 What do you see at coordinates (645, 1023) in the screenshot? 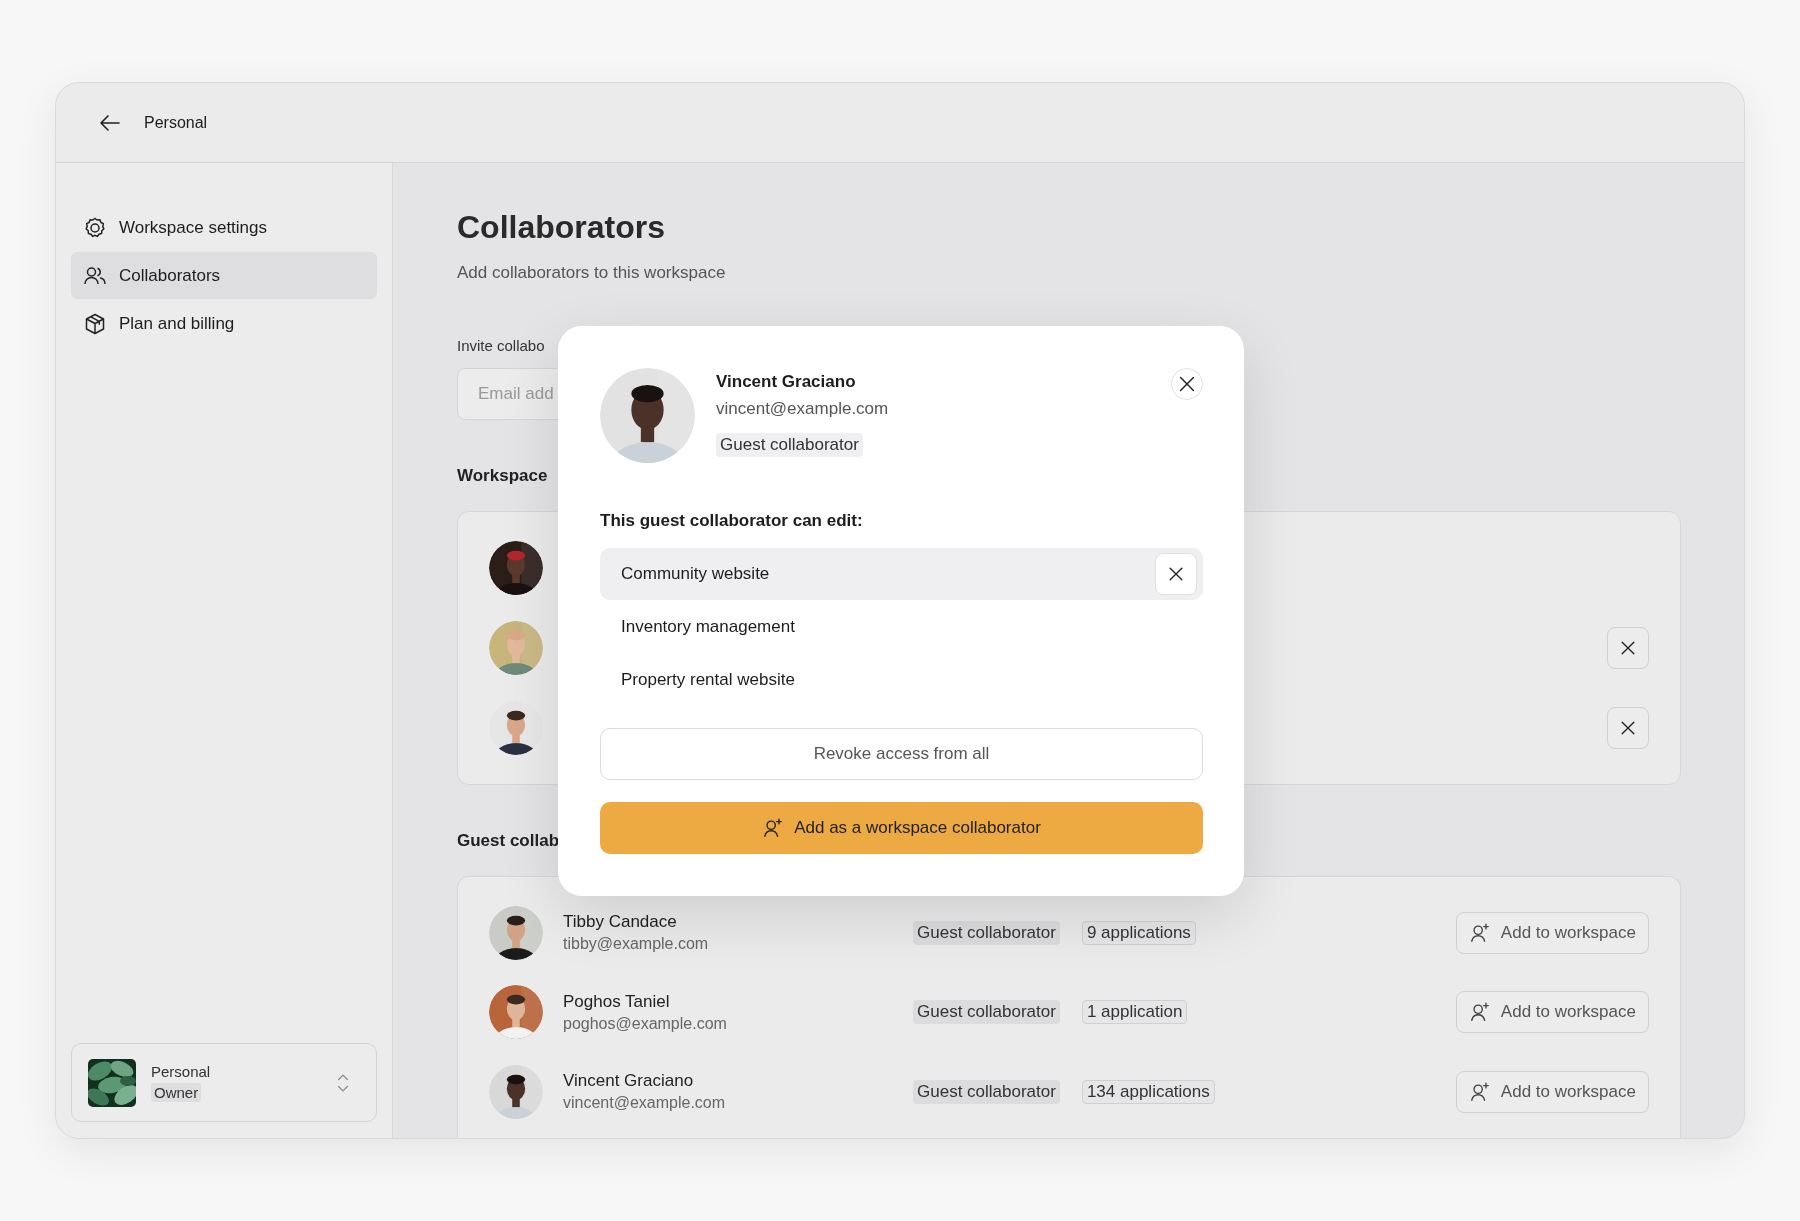
I see `guest-email: poghos@example.com` at bounding box center [645, 1023].